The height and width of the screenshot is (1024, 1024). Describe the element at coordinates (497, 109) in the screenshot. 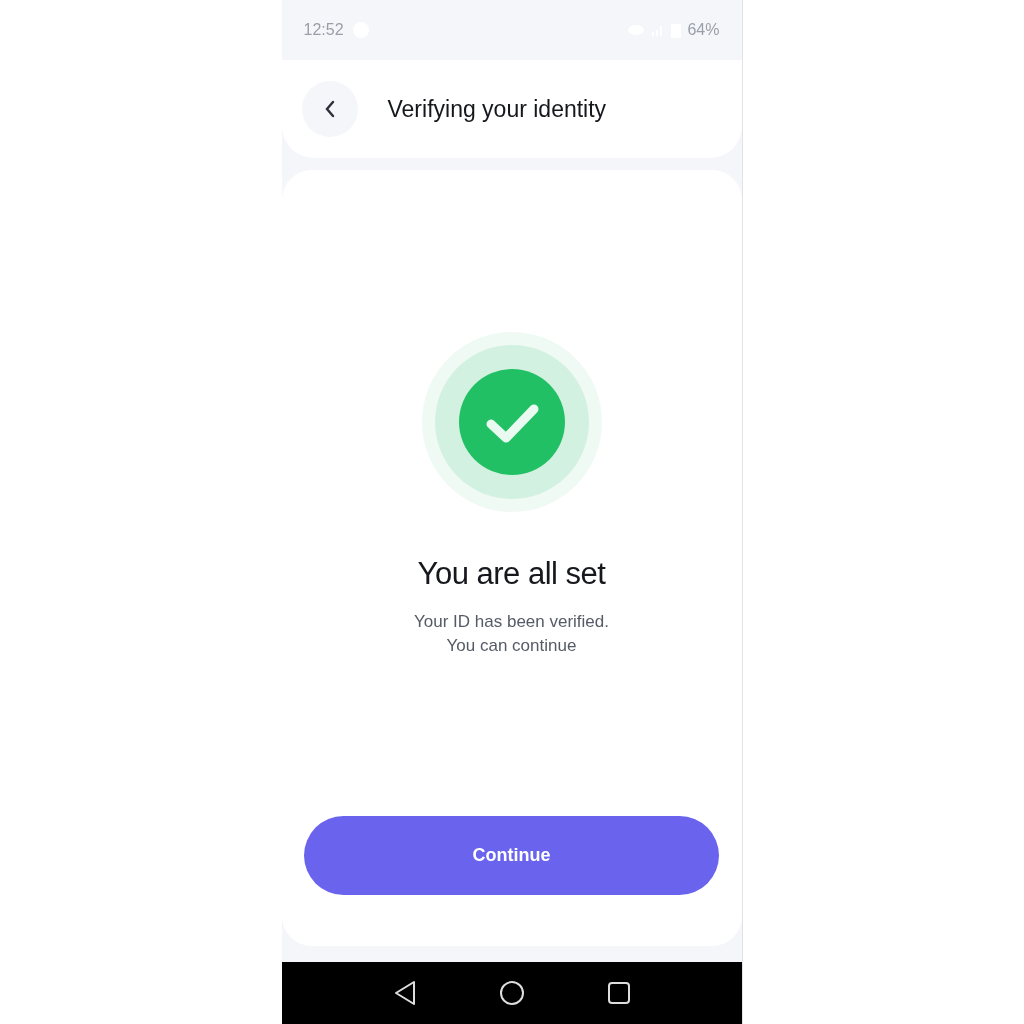

I see `page-title: Verifying your identity` at that location.